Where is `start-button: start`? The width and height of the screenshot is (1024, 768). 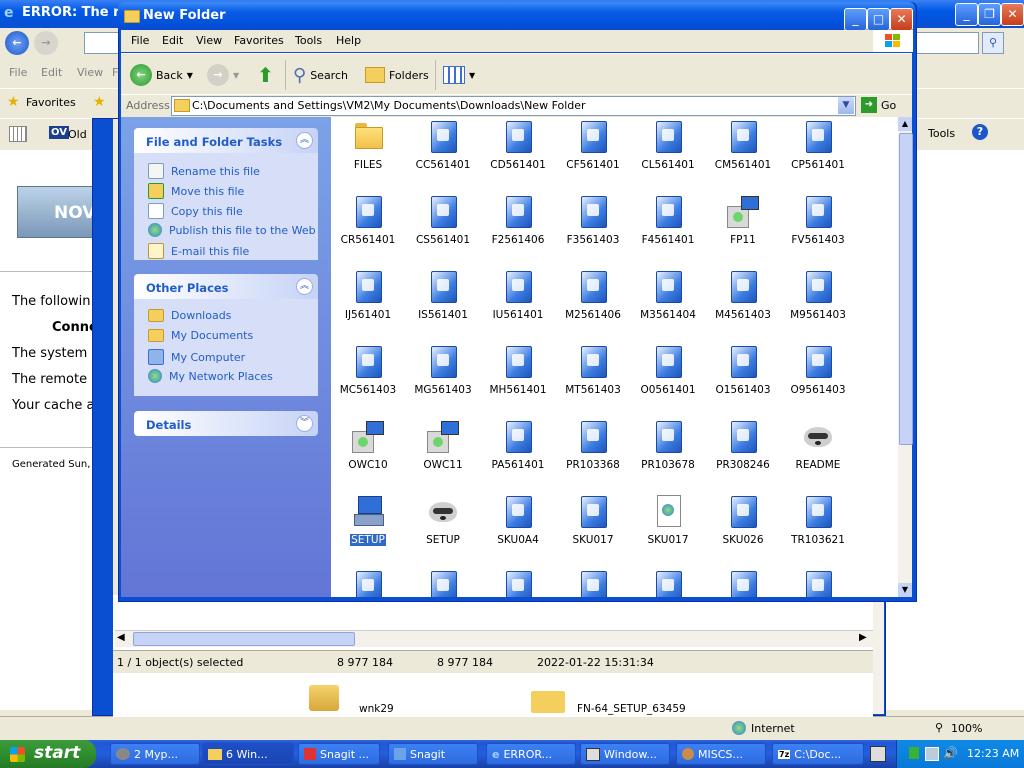
start-button: start is located at coordinates (48, 754).